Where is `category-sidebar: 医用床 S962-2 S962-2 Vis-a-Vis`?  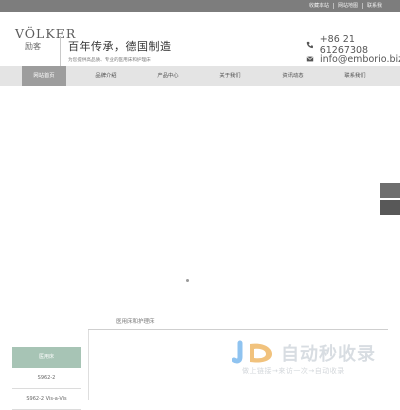
category-sidebar: 医用床 S962-2 S962-2 Vis-a-Vis is located at coordinates (46, 378).